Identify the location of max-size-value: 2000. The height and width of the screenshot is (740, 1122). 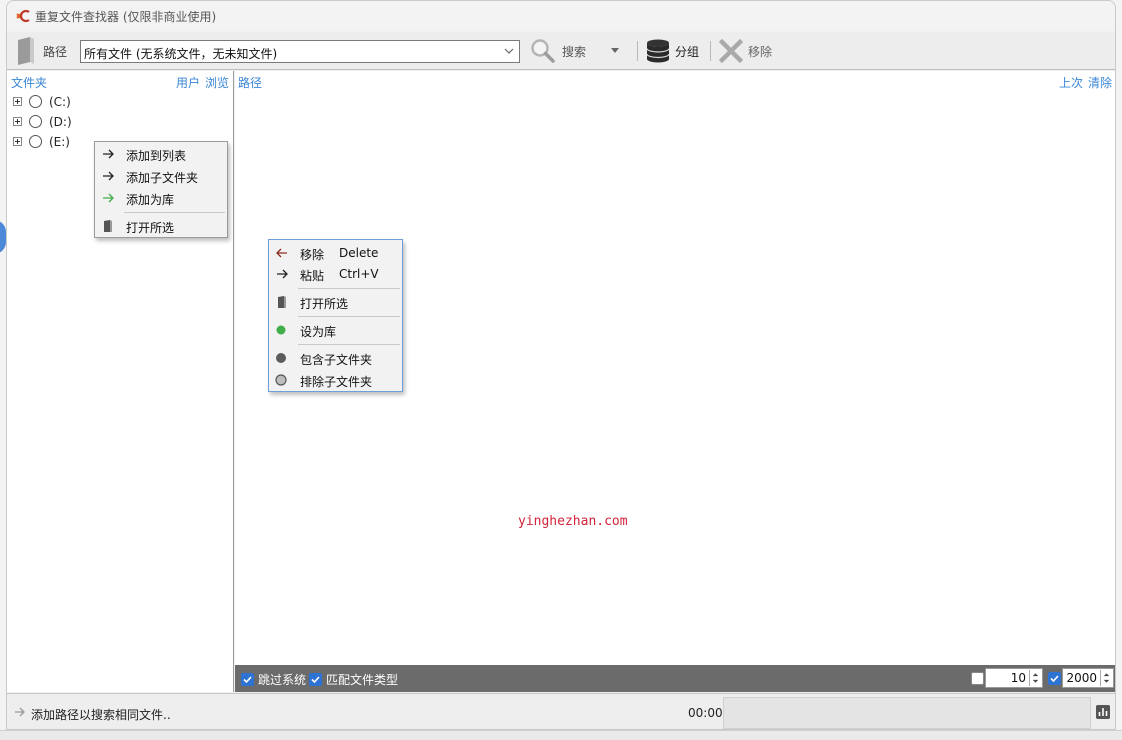
(1081, 678).